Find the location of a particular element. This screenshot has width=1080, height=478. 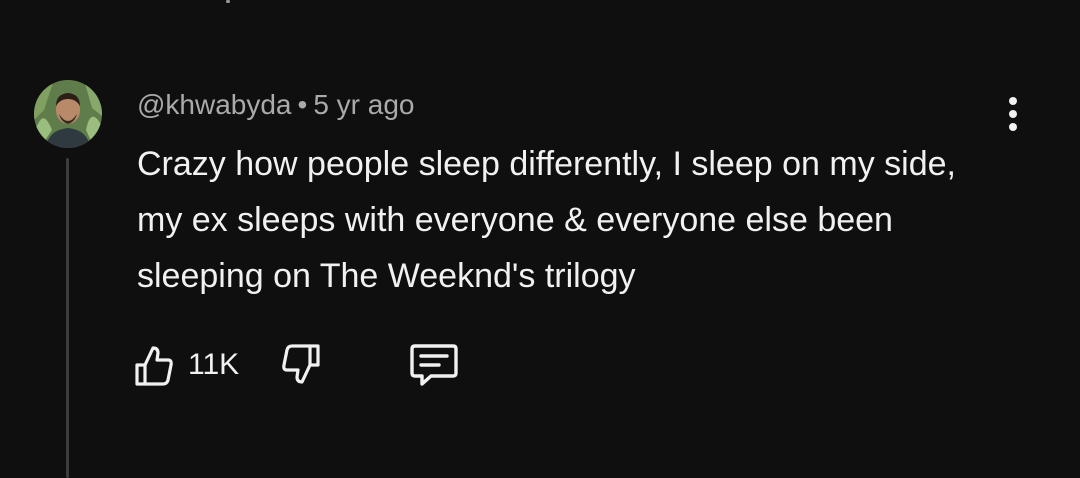

reply-thread-line is located at coordinates (67, 318).